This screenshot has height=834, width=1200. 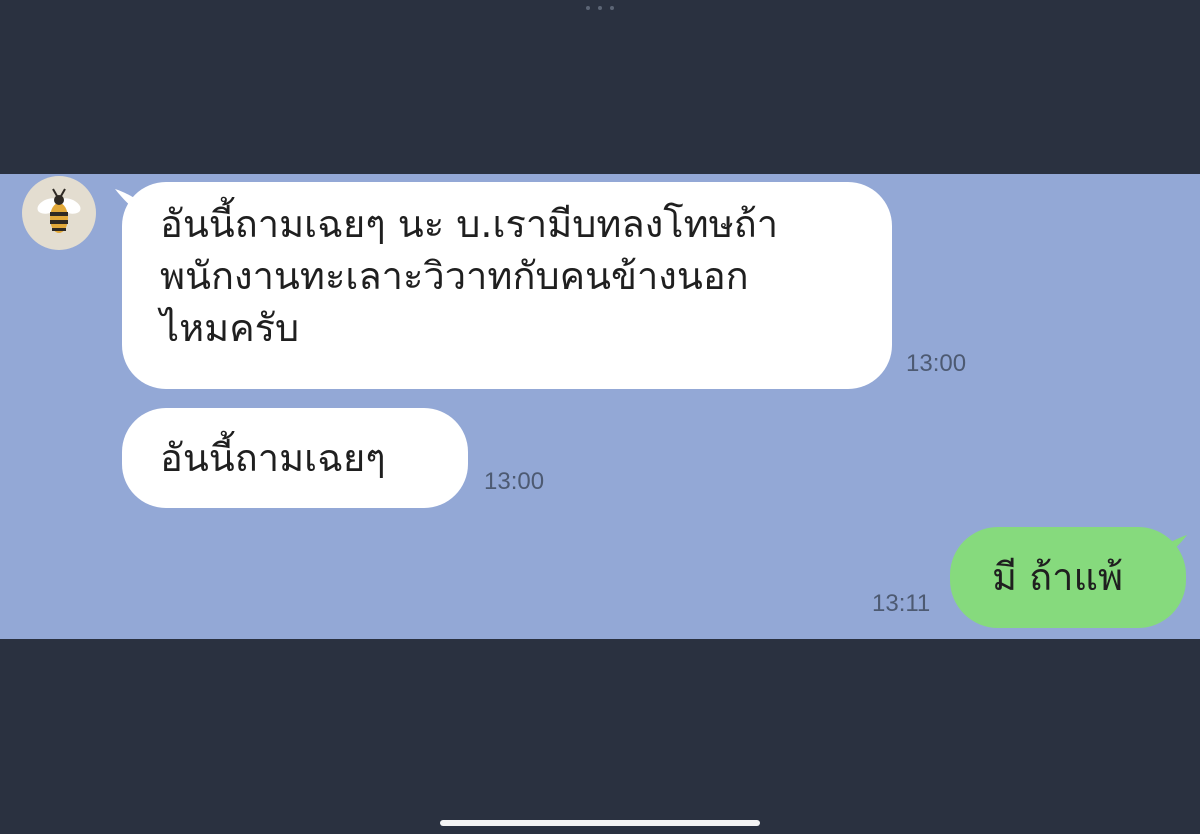 What do you see at coordinates (600, 8) in the screenshot?
I see `more-dots-icon` at bounding box center [600, 8].